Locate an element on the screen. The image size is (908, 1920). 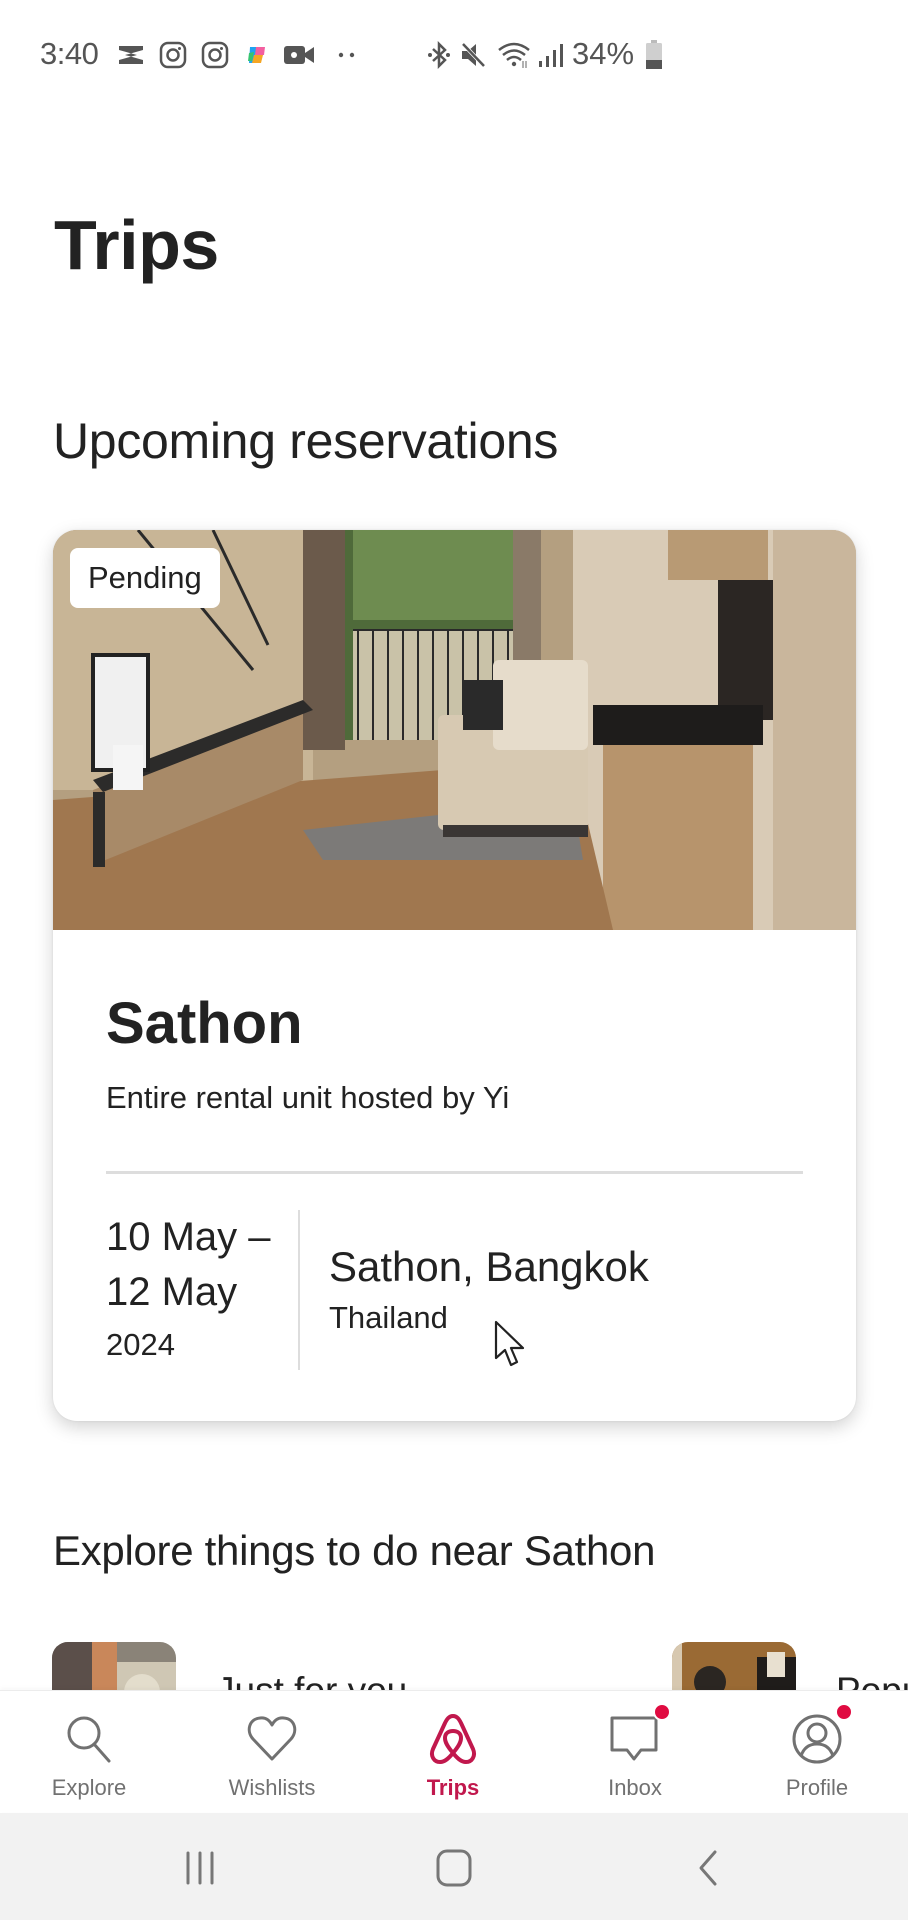
recent-apps-icon is located at coordinates (200, 1868).